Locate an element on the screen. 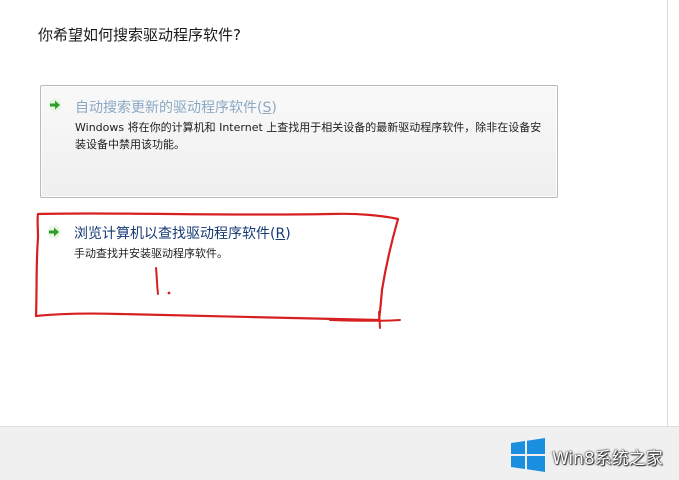  browse-computer-title-close: ) is located at coordinates (288, 234).